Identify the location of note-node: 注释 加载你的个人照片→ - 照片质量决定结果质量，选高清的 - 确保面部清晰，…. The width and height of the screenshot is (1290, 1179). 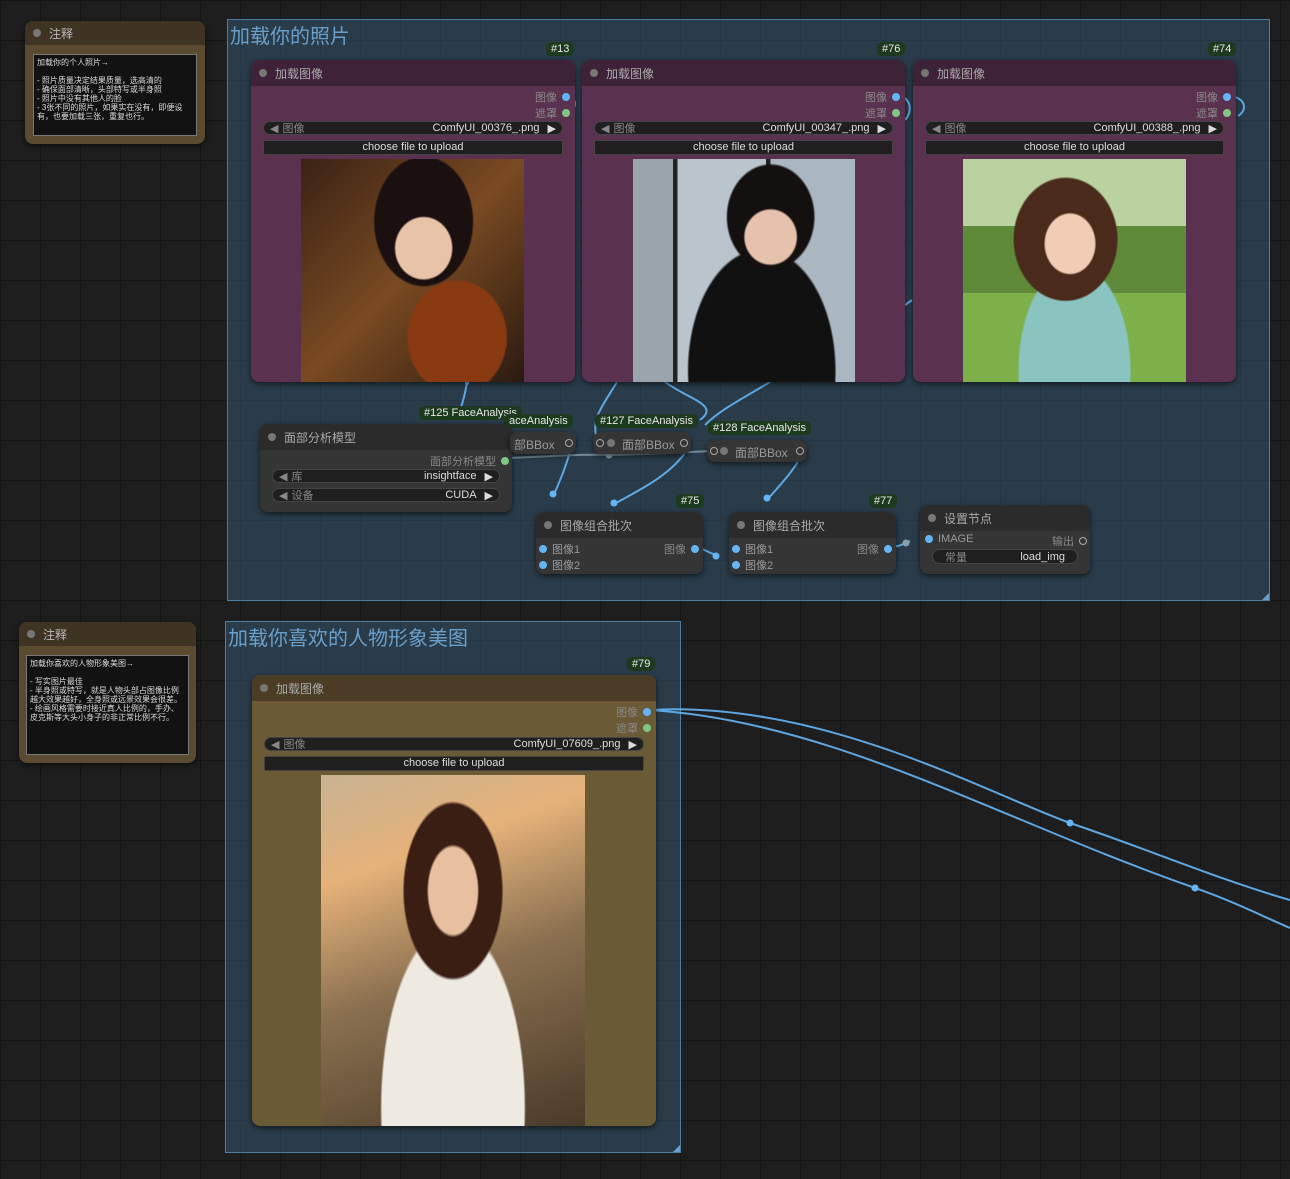
(115, 82).